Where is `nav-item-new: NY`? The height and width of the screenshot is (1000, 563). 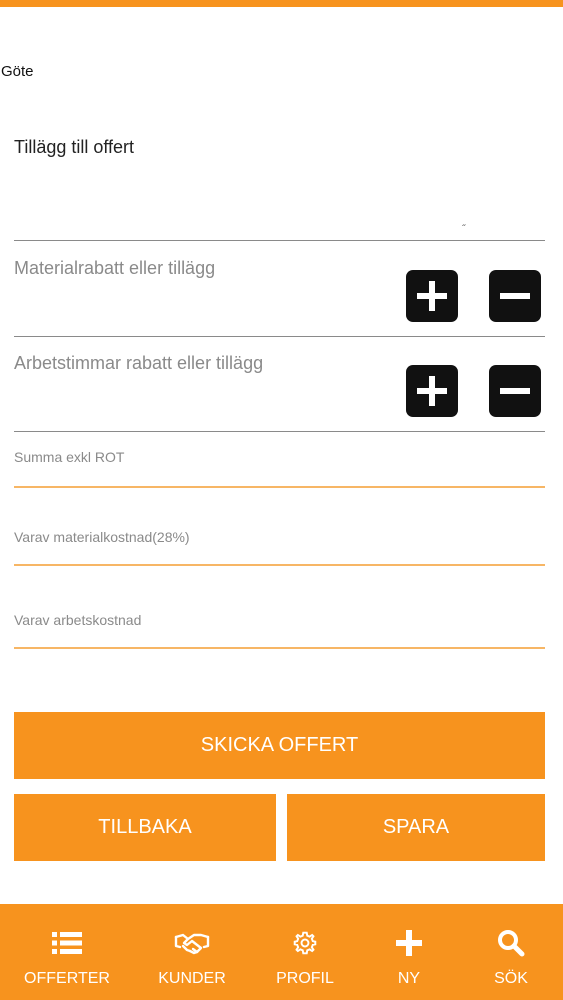 nav-item-new: NY is located at coordinates (409, 952).